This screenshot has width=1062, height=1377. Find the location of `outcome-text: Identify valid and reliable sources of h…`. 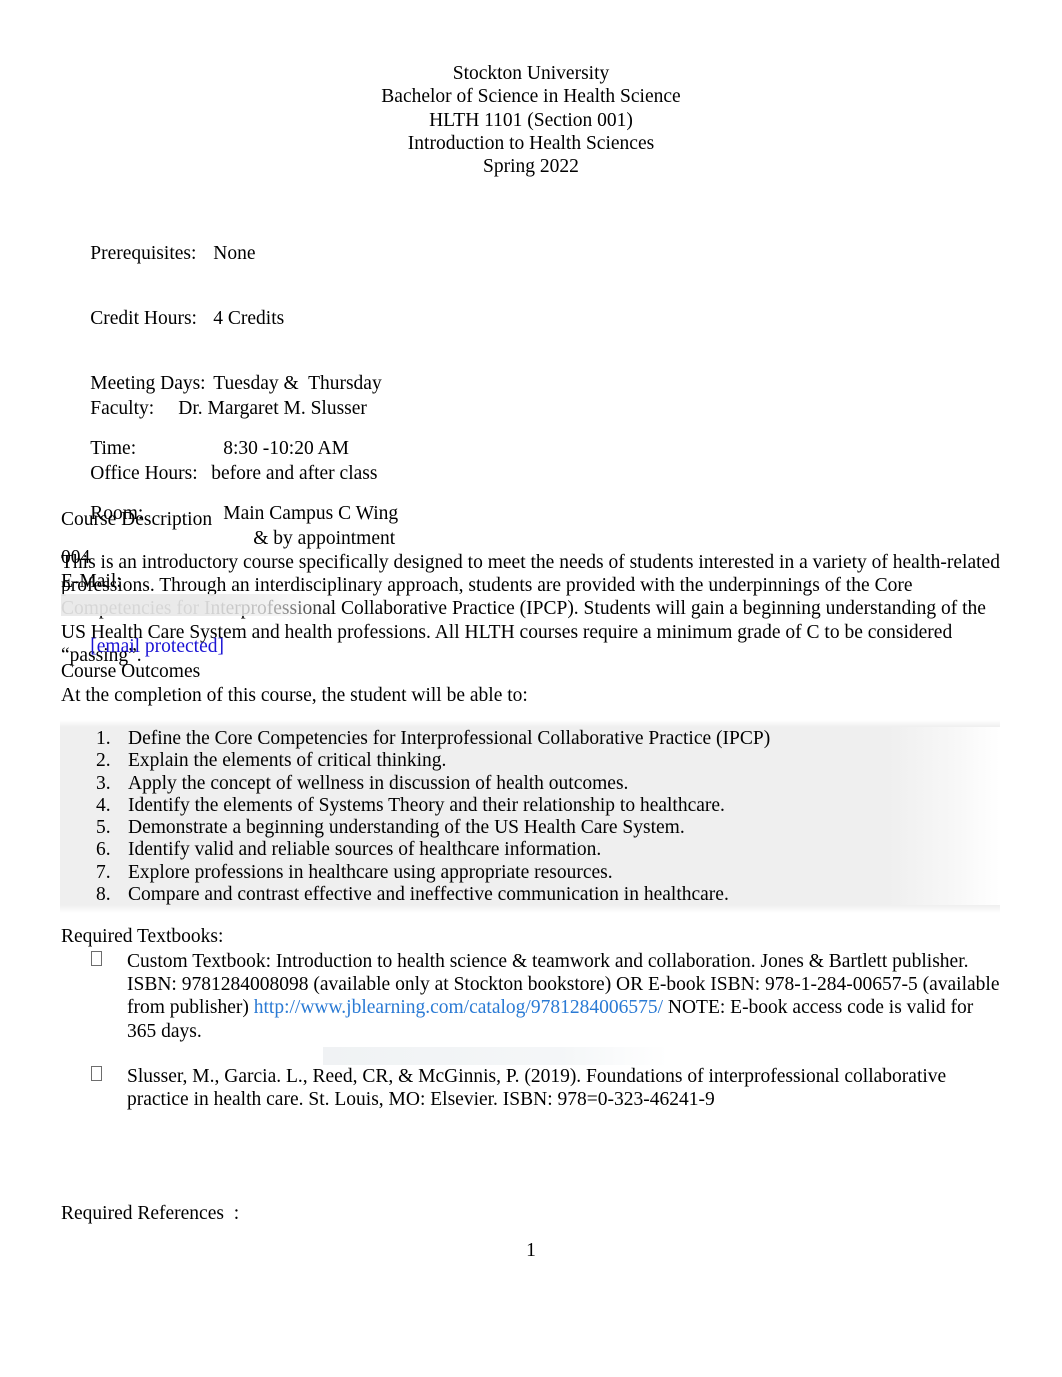

outcome-text: Identify valid and reliable sources of h… is located at coordinates (365, 850).